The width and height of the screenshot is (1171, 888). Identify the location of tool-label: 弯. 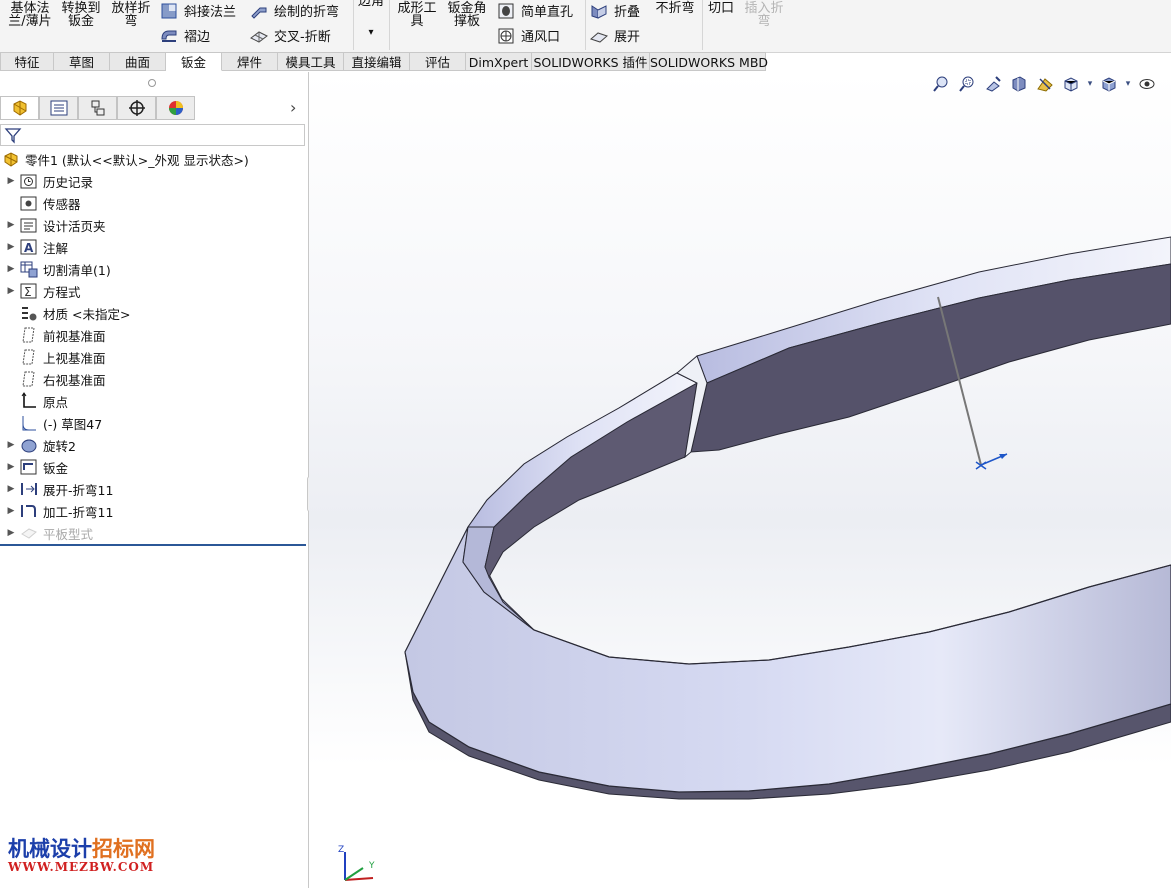
(764, 21).